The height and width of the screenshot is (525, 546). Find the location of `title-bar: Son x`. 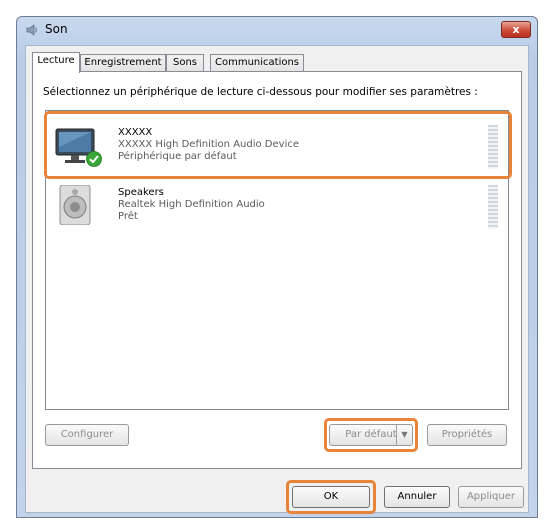

title-bar: Son x is located at coordinates (277, 30).